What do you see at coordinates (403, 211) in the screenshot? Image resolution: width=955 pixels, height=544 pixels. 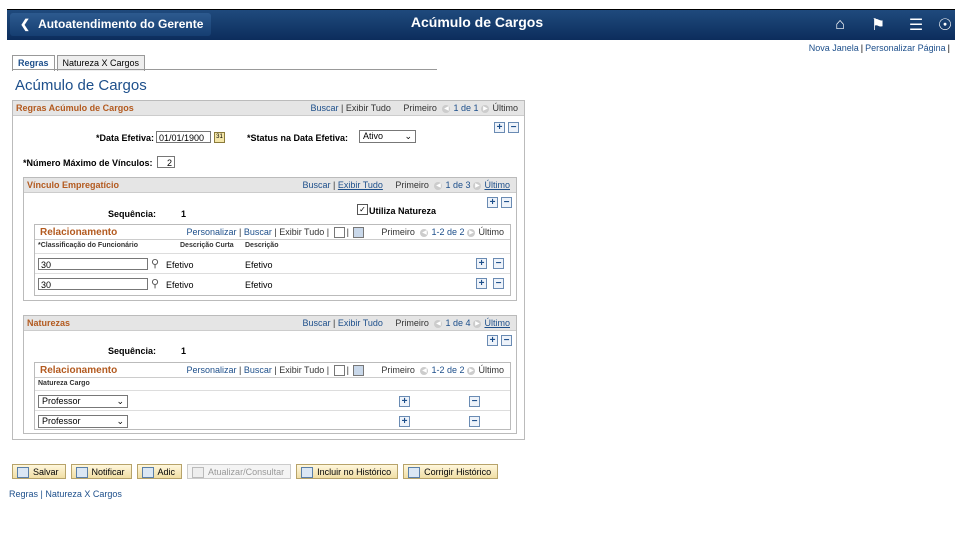 I see `utiliza-natureza-label: Utiliza Natureza` at bounding box center [403, 211].